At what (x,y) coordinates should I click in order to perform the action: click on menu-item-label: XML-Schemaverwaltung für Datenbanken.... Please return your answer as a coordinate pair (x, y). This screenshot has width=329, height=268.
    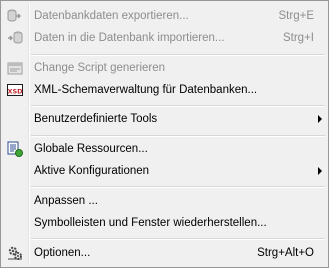
    Looking at the image, I should click on (146, 90).